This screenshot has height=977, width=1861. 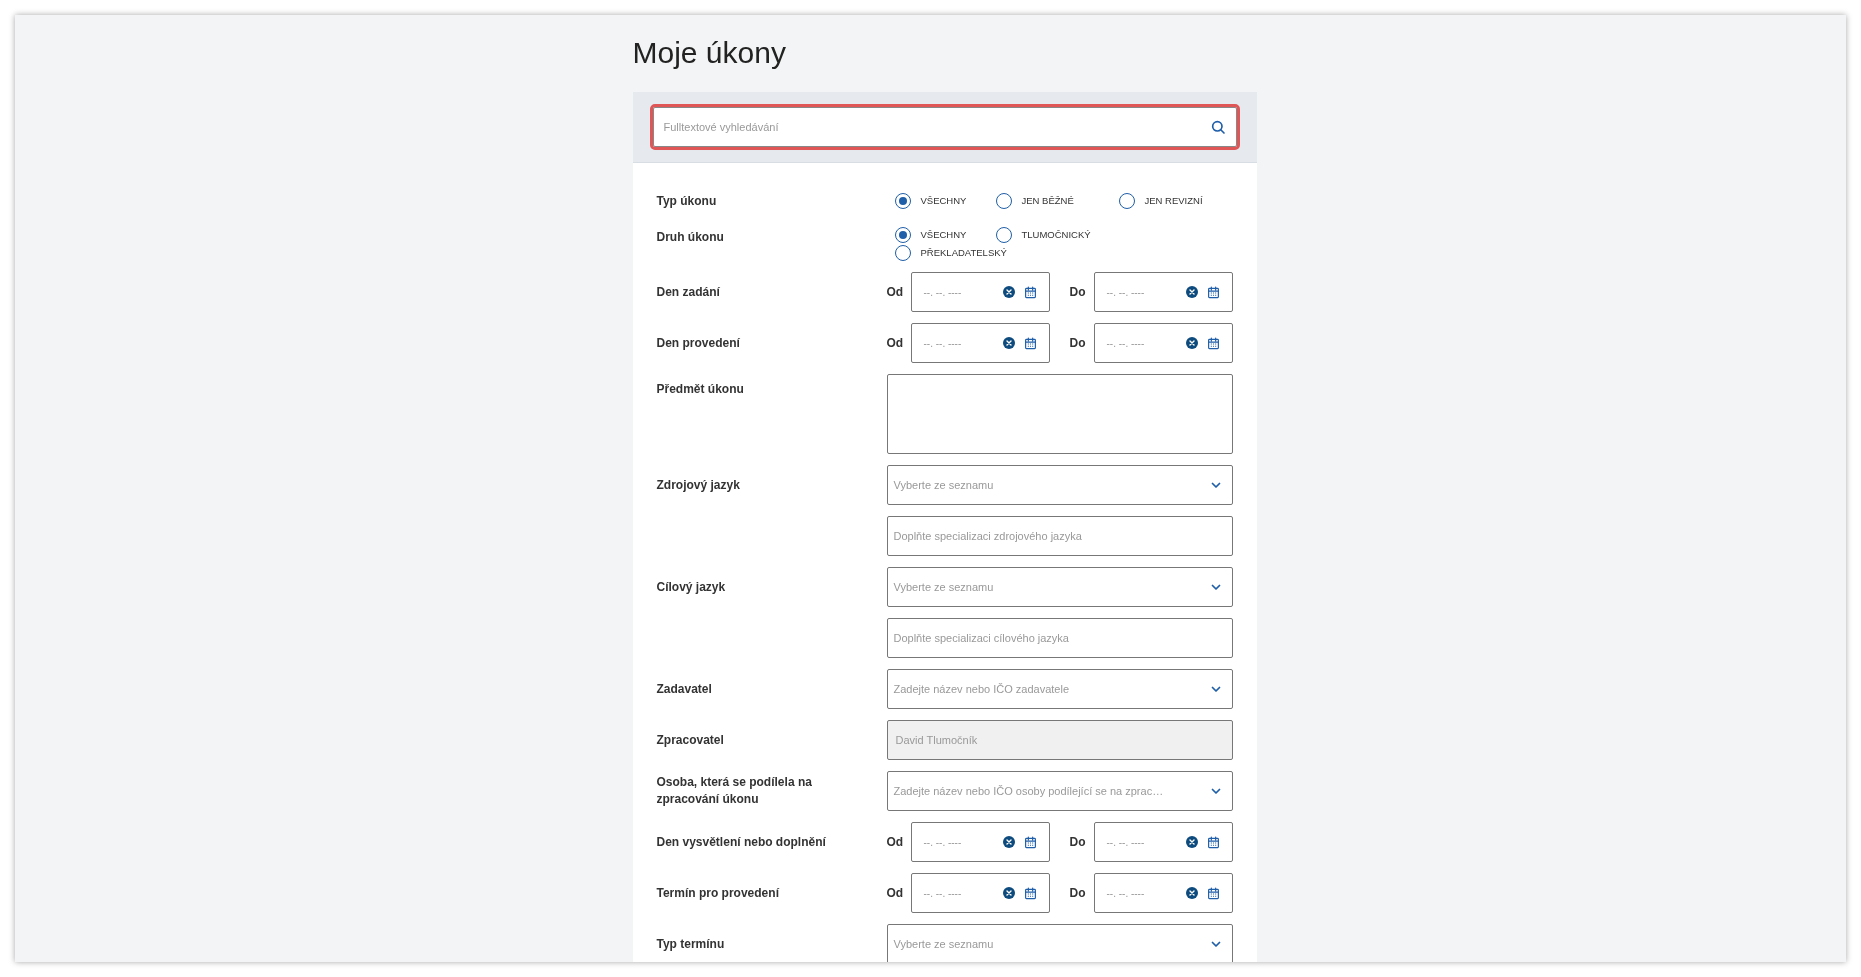 I want to click on input-placeholder: Doplňte specializaci cílového jazyka, so click(x=981, y=638).